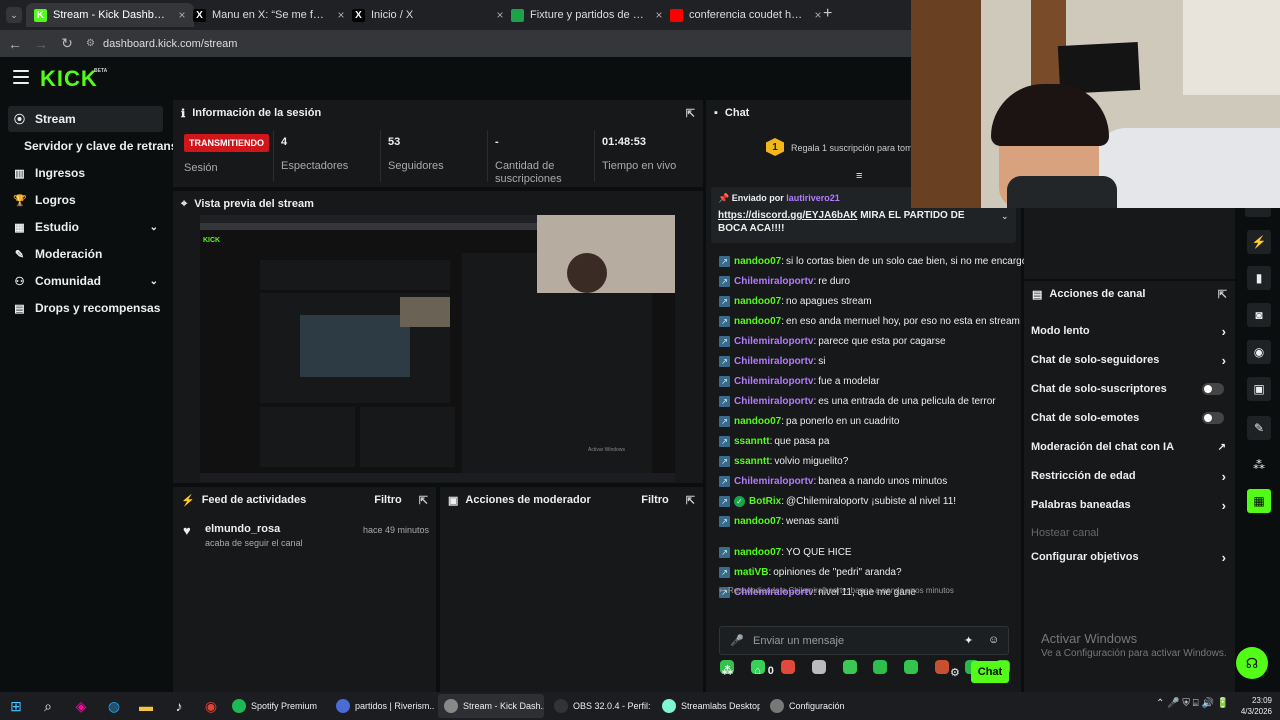 The height and width of the screenshot is (720, 1280). I want to click on chat-message: ↗ ssanntt: que pasa pa, so click(774, 441).